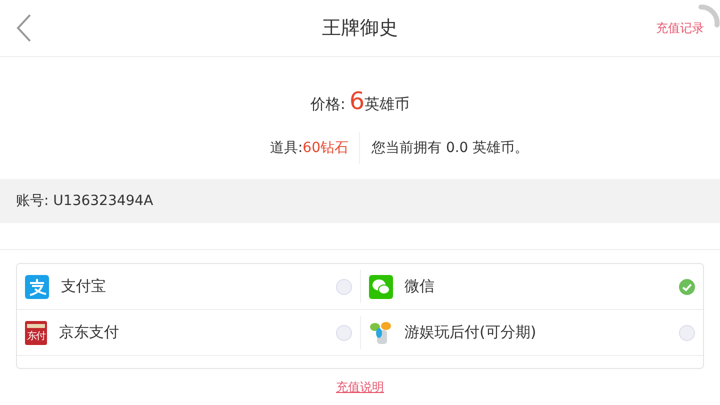  I want to click on payment-option-label: 游娱玩后付(可分期), so click(541, 332).